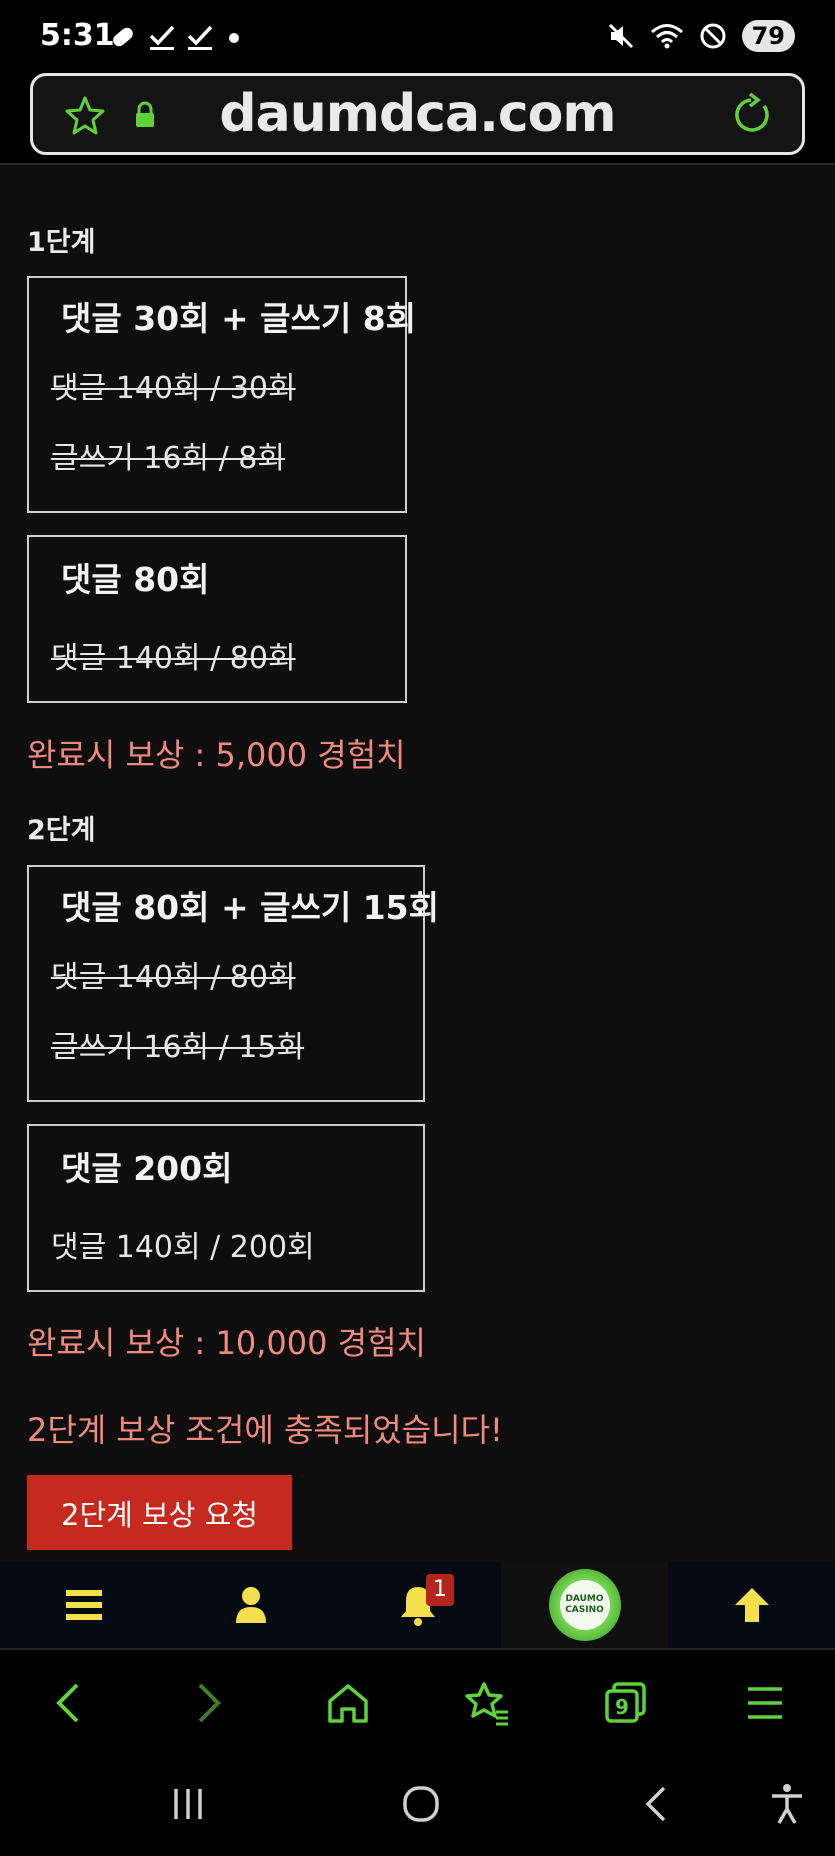 This screenshot has width=835, height=1856. I want to click on do-not-disturb-icon, so click(713, 36).